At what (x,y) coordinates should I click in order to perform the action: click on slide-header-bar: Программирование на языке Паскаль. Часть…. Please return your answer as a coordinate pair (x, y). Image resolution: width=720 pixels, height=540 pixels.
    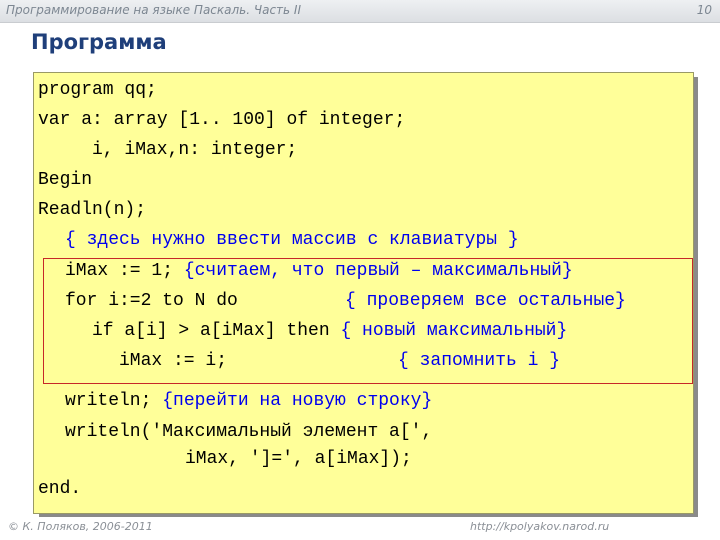
    Looking at the image, I should click on (360, 11).